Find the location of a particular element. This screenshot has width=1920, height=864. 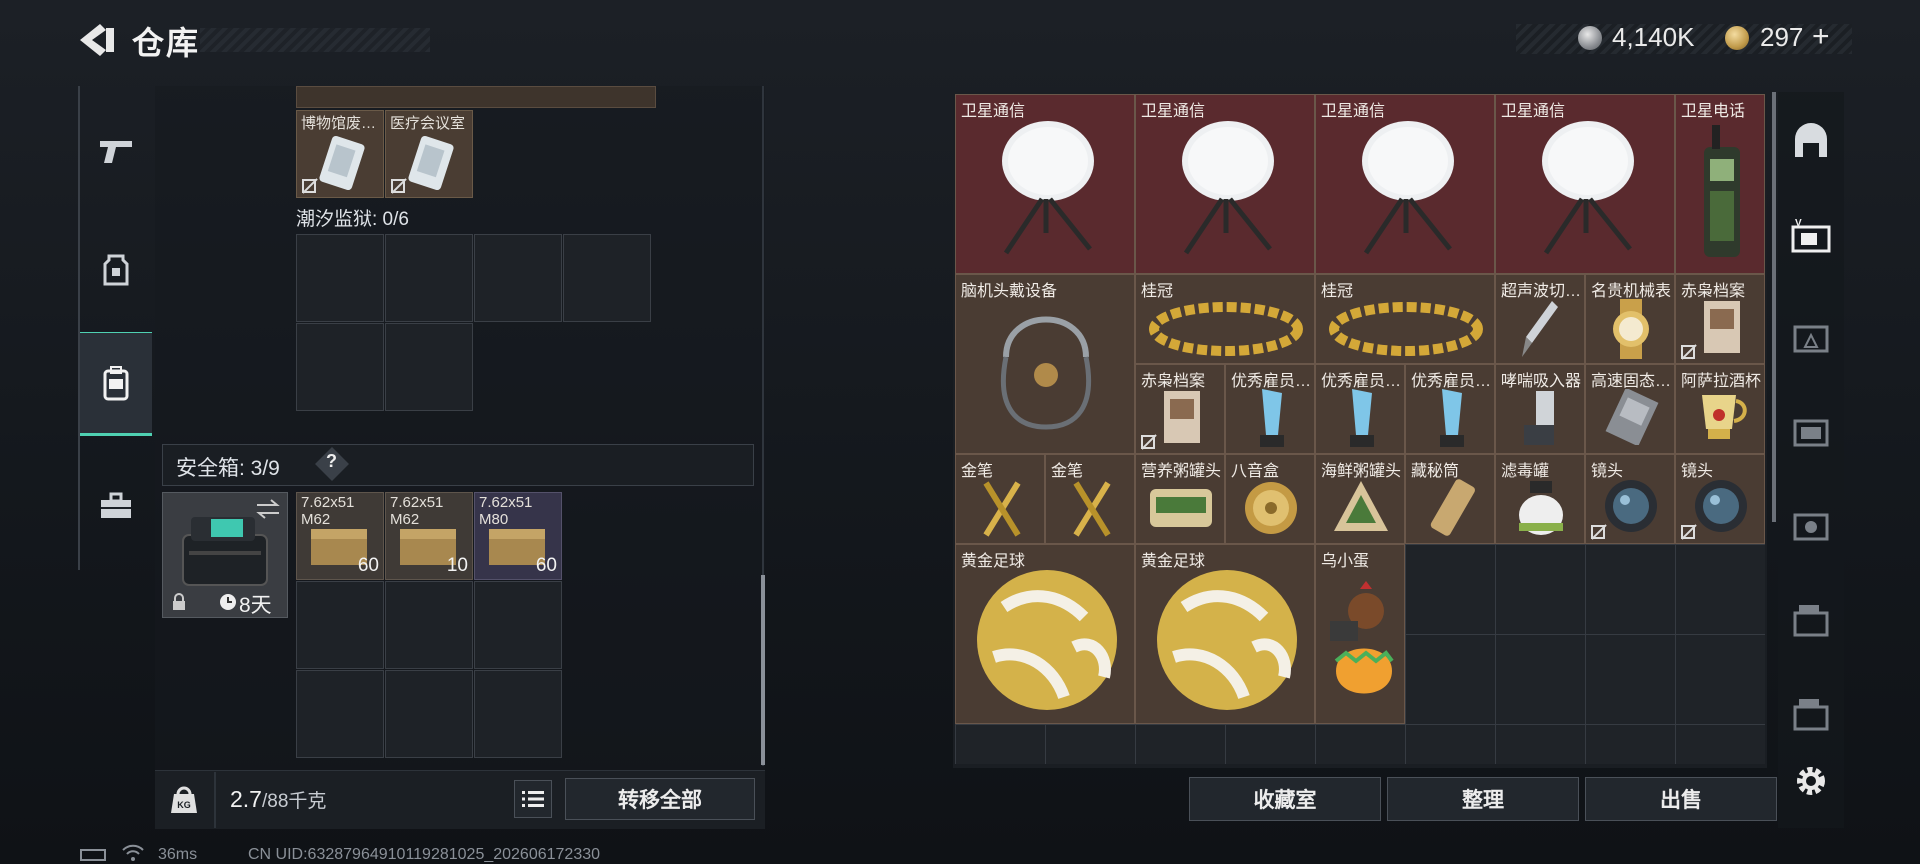

tab-backpack is located at coordinates (116, 384).